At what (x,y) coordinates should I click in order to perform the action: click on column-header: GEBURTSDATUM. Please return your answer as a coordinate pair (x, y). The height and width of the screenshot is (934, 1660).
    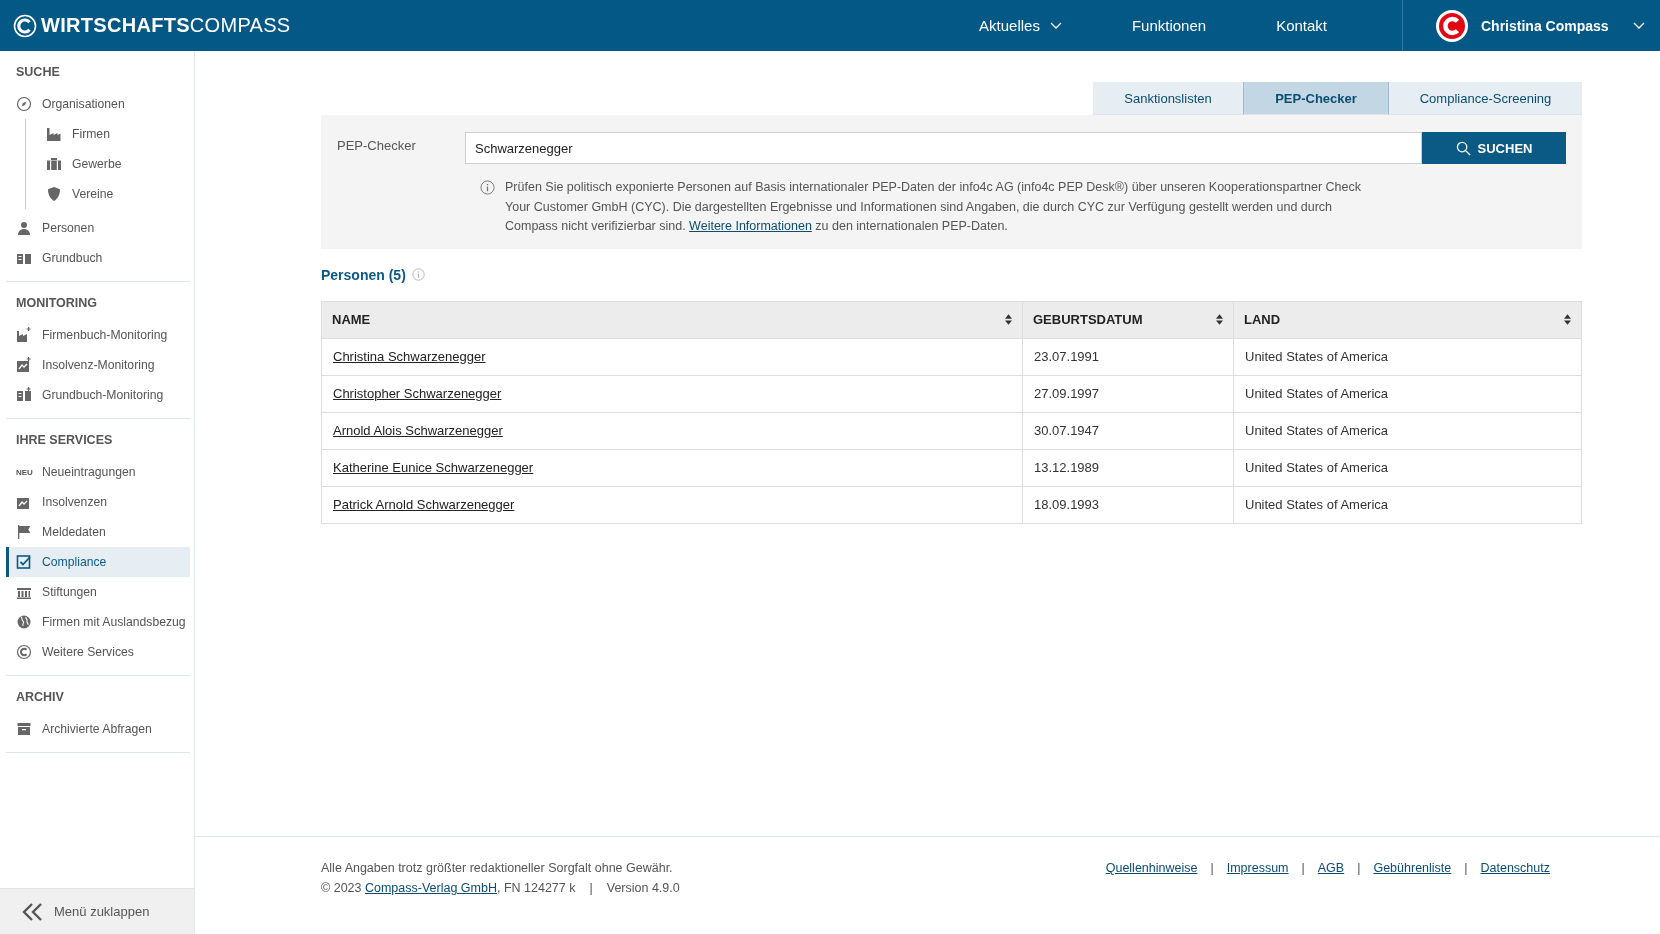
    Looking at the image, I should click on (1128, 319).